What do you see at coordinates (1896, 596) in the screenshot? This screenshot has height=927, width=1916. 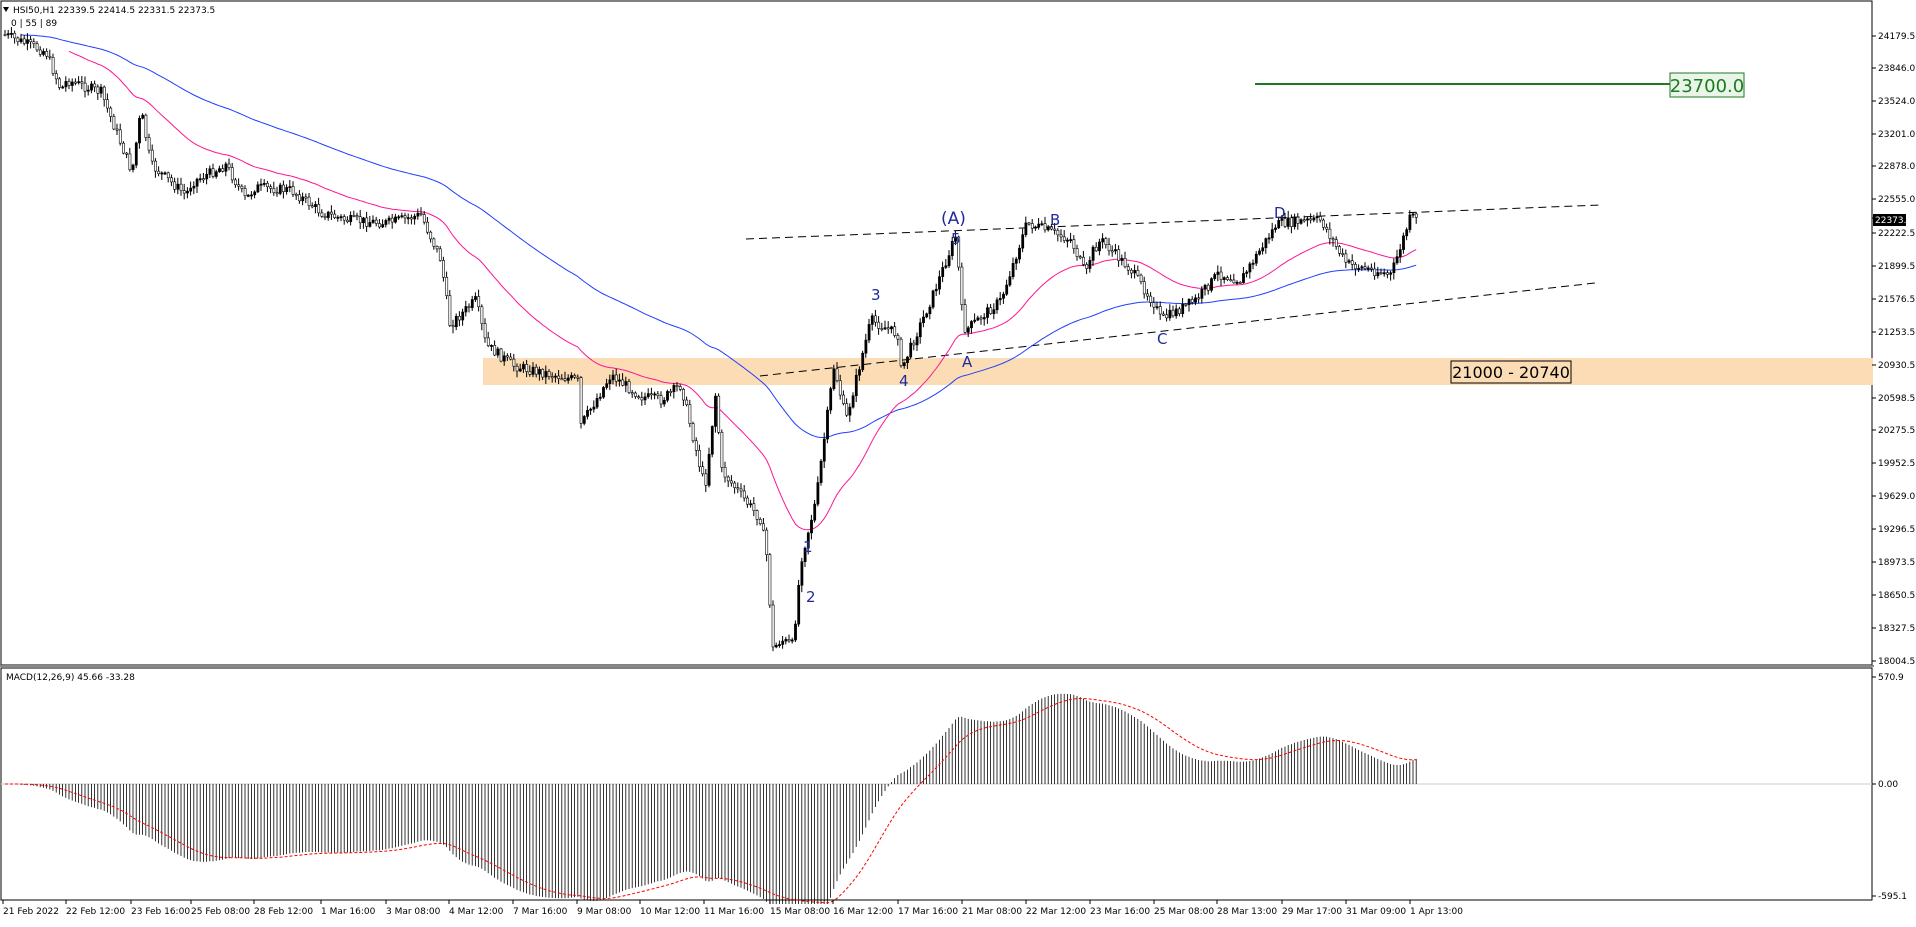 I see `price-tick-label: 18650.5` at bounding box center [1896, 596].